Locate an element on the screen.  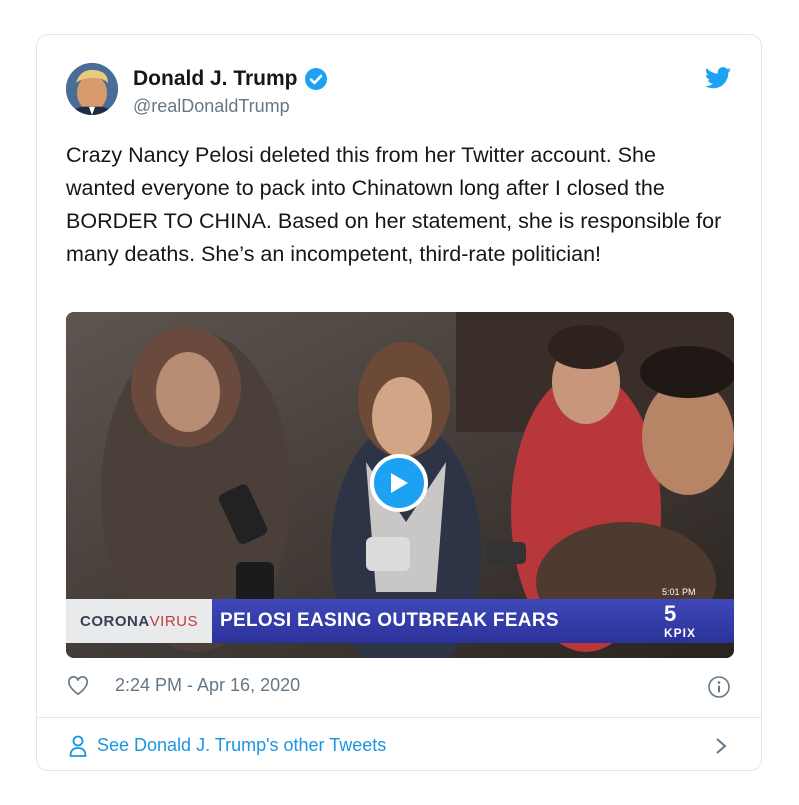
avatar is located at coordinates (92, 89).